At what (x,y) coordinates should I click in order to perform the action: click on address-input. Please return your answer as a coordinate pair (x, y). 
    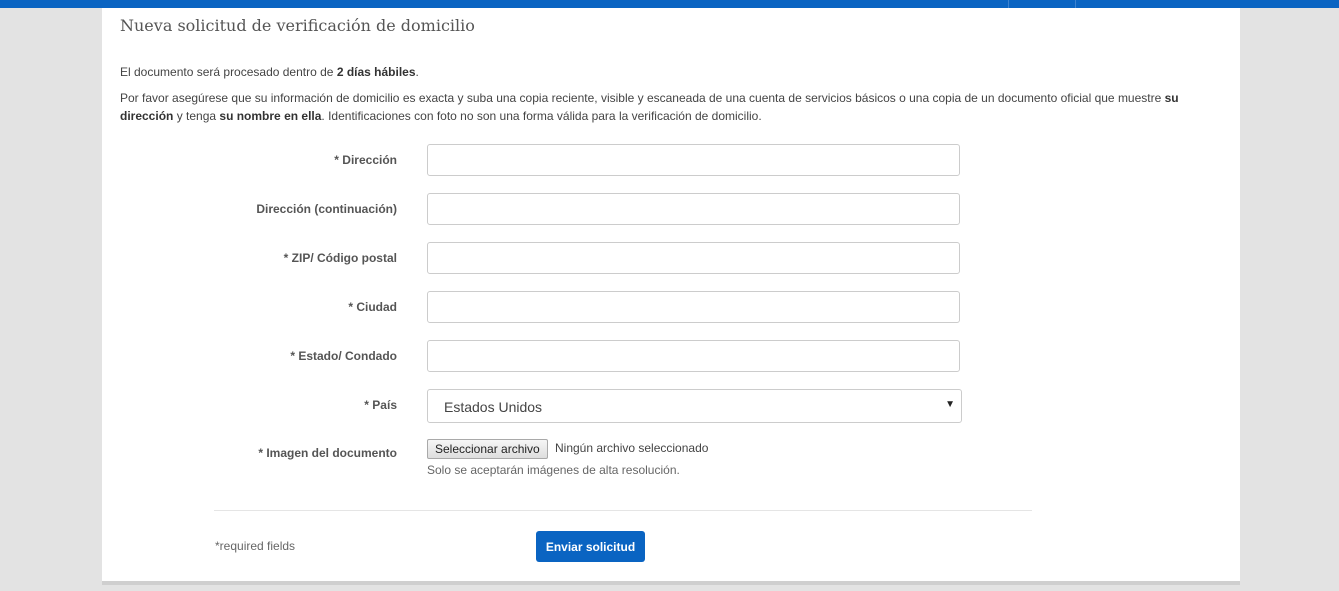
    Looking at the image, I should click on (693, 160).